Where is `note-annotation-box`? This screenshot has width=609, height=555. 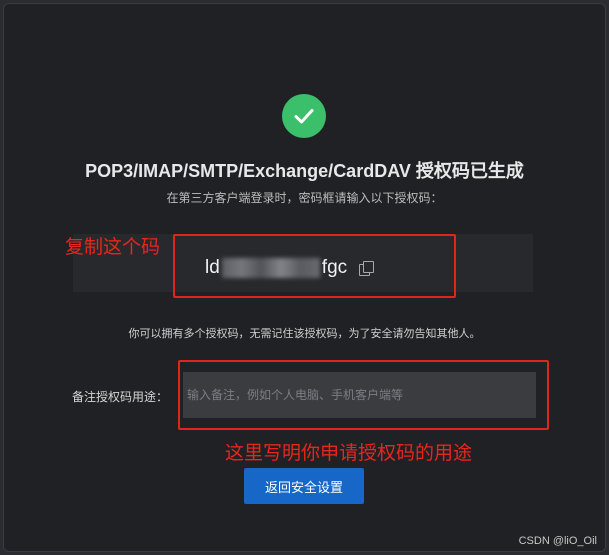
note-annotation-box is located at coordinates (363, 395).